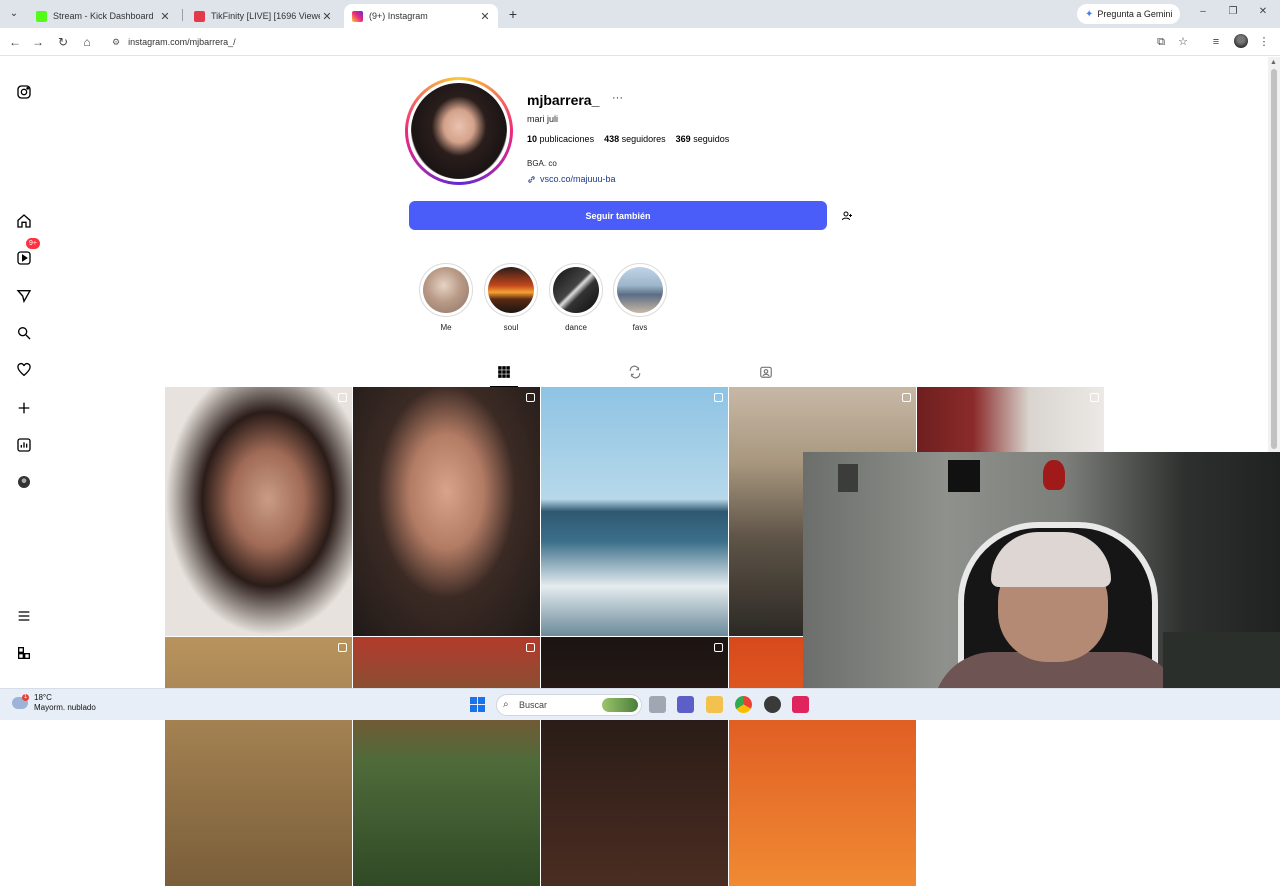 Image resolution: width=1280 pixels, height=886 pixels. I want to click on home-icon: ⌂, so click(87, 42).